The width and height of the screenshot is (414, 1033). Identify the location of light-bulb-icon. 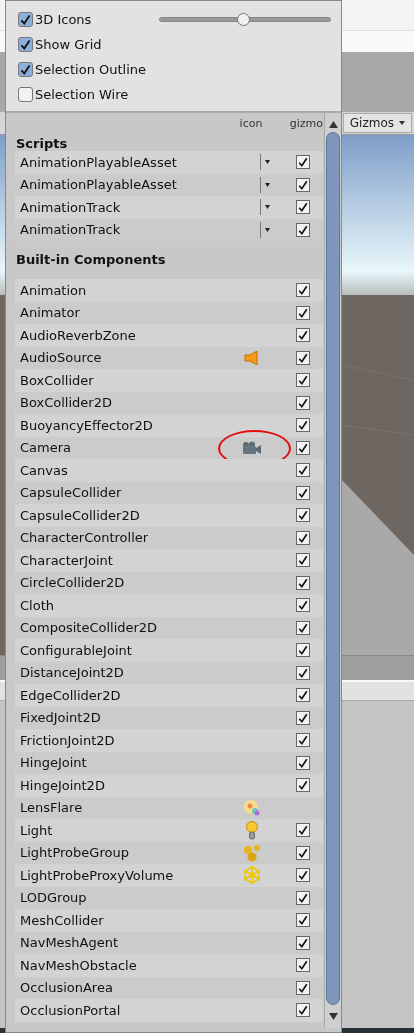
(252, 830).